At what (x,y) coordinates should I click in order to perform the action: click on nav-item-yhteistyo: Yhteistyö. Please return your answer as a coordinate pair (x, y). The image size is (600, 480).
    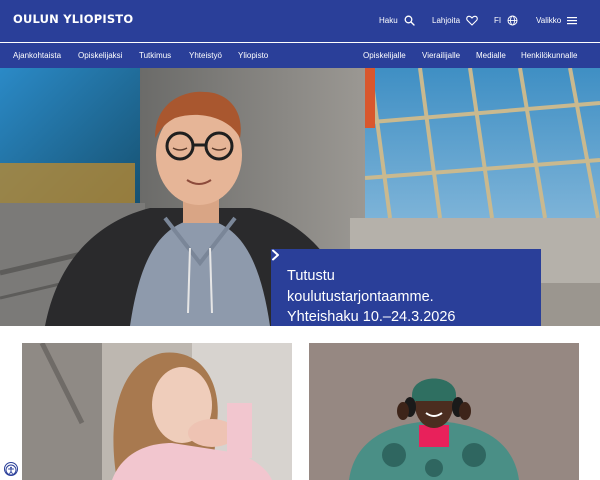
    Looking at the image, I should click on (205, 55).